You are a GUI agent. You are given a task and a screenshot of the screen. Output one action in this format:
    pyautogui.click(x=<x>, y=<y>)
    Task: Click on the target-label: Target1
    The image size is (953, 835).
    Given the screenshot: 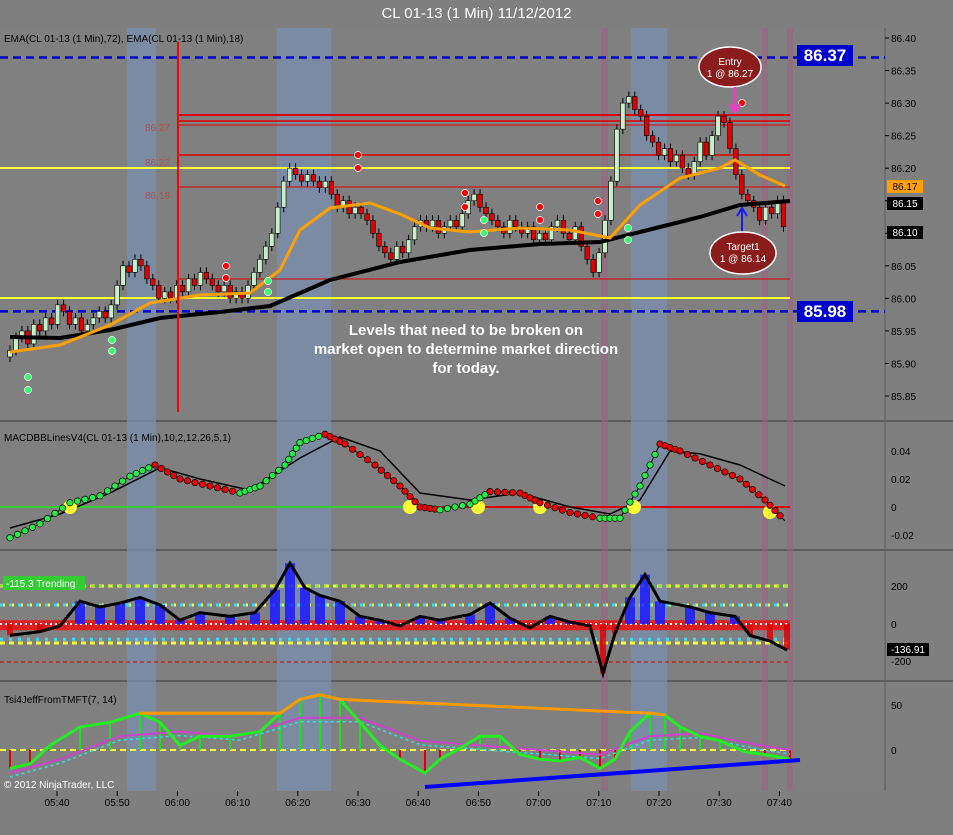 What is the action you would take?
    pyautogui.click(x=743, y=247)
    